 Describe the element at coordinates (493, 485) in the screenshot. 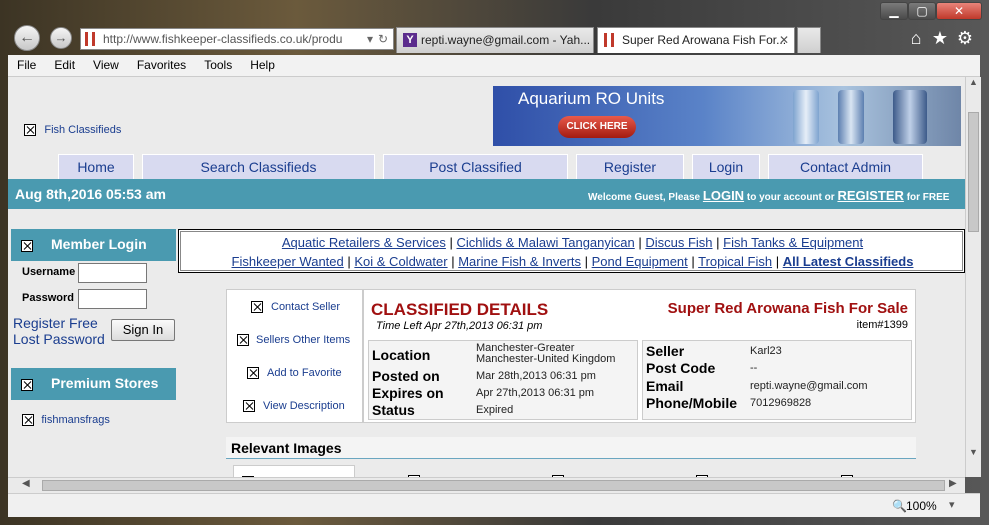

I see `horizontal-scroll-thumb` at that location.